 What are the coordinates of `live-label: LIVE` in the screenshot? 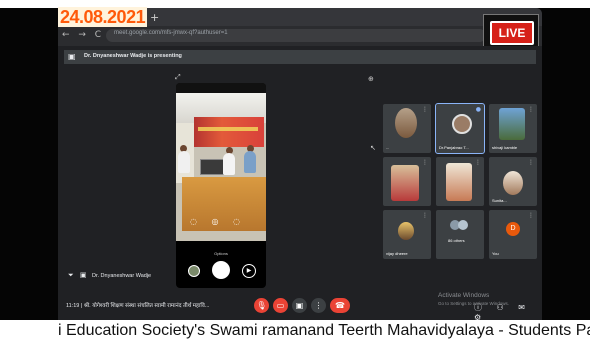 It's located at (512, 33).